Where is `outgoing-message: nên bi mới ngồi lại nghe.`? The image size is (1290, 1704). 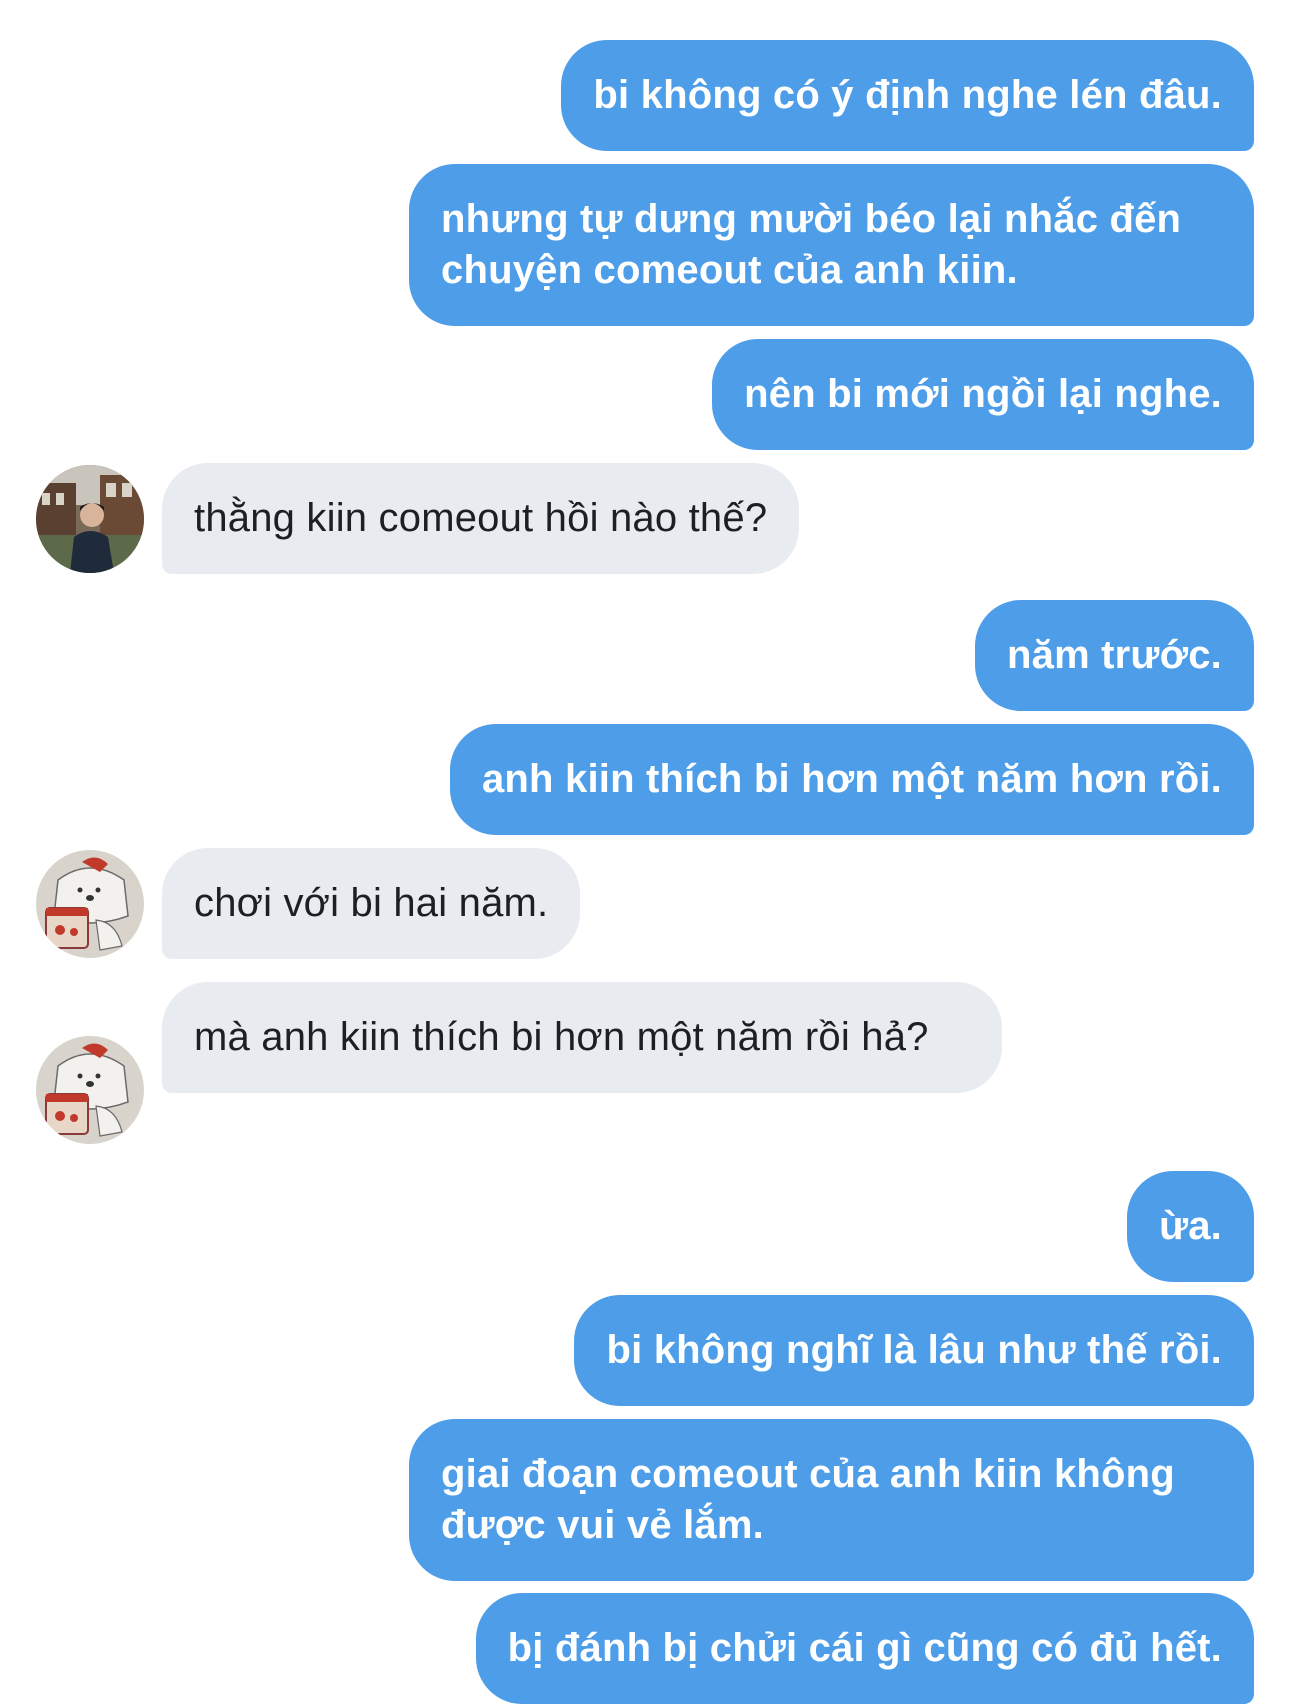
outgoing-message: nên bi mới ngồi lại nghe. is located at coordinates (983, 394).